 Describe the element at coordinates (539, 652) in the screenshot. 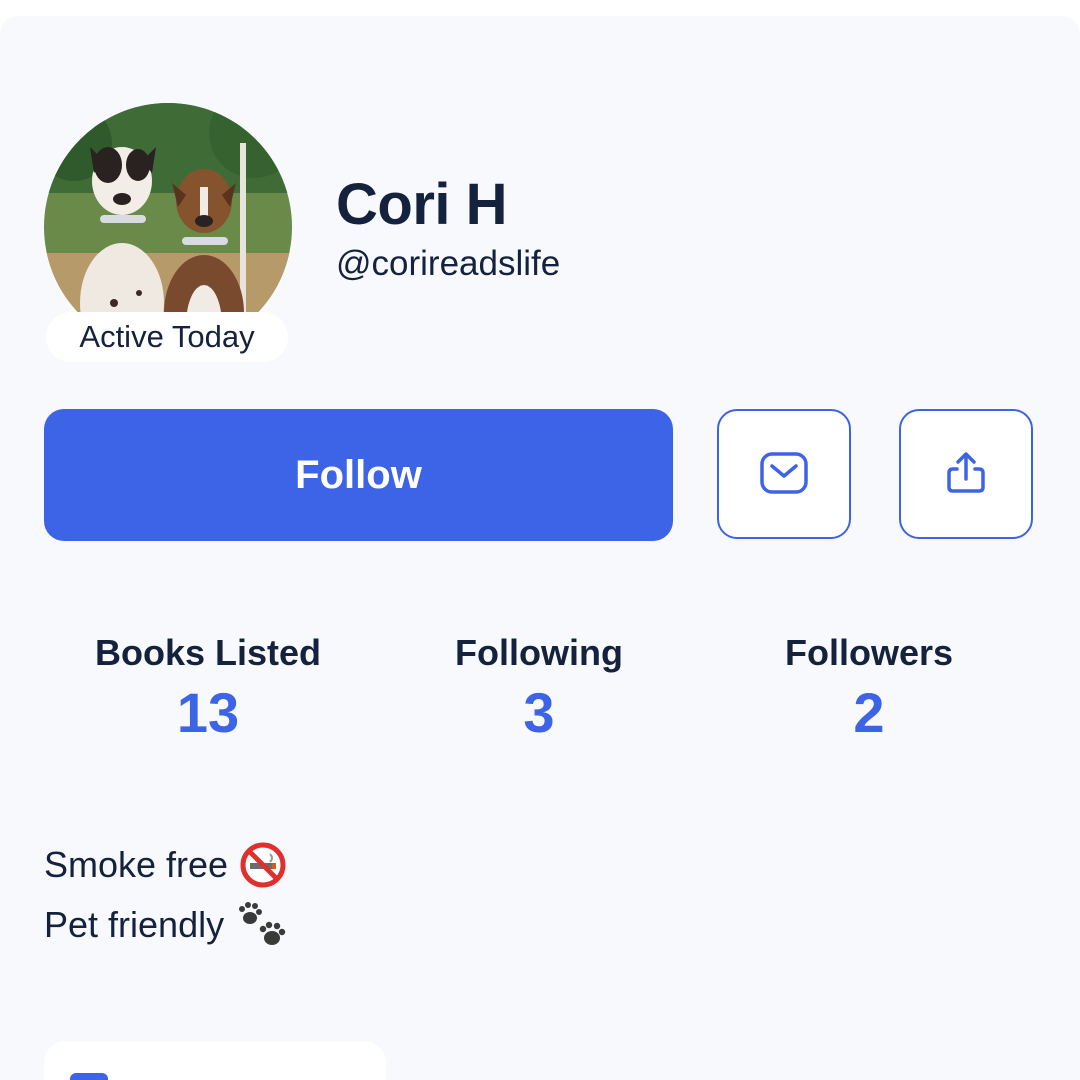

I see `stat-label: Following` at that location.